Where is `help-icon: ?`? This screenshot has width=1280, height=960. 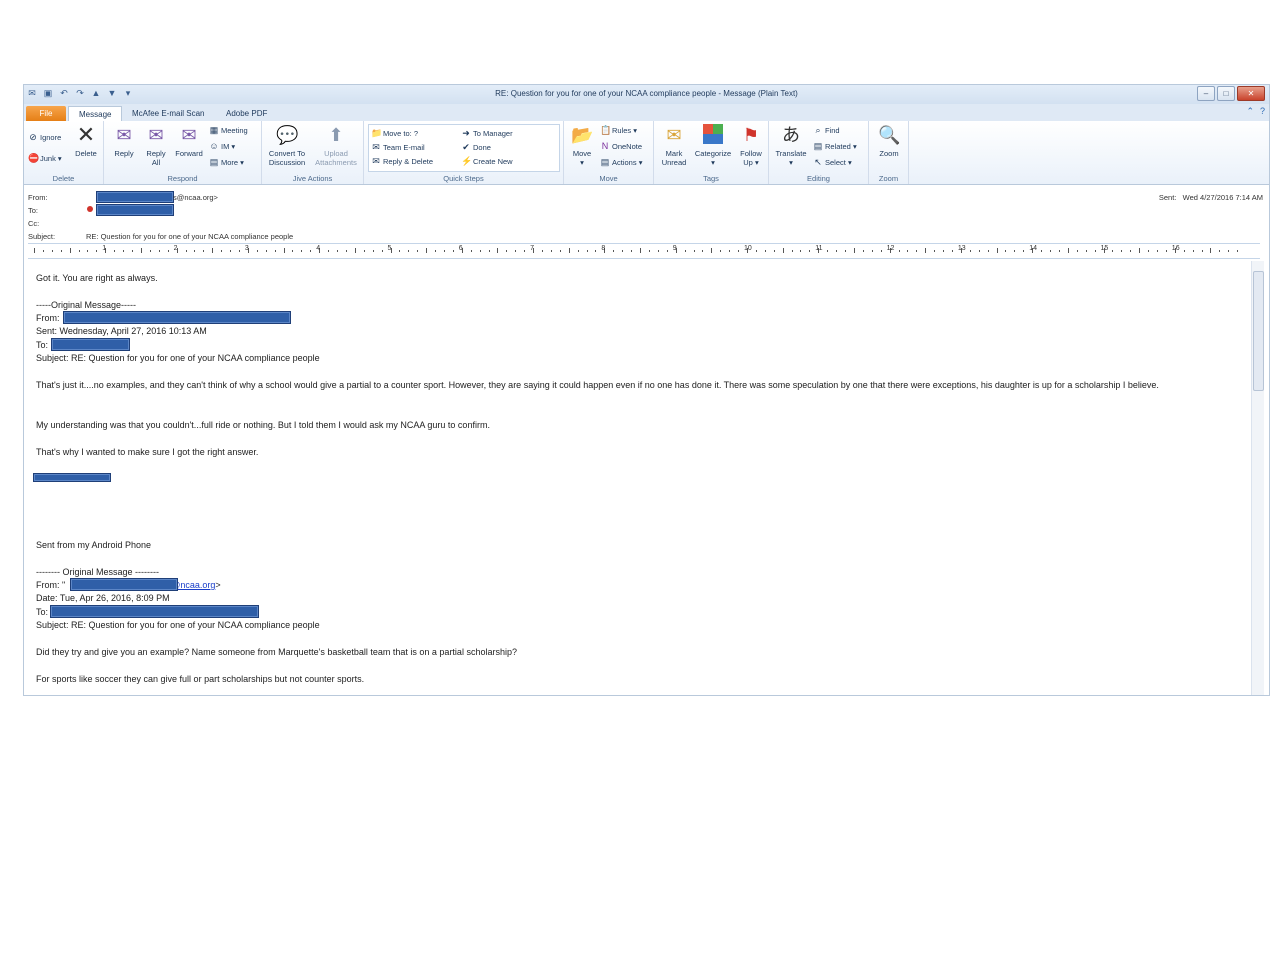
help-icon: ? is located at coordinates (1262, 111).